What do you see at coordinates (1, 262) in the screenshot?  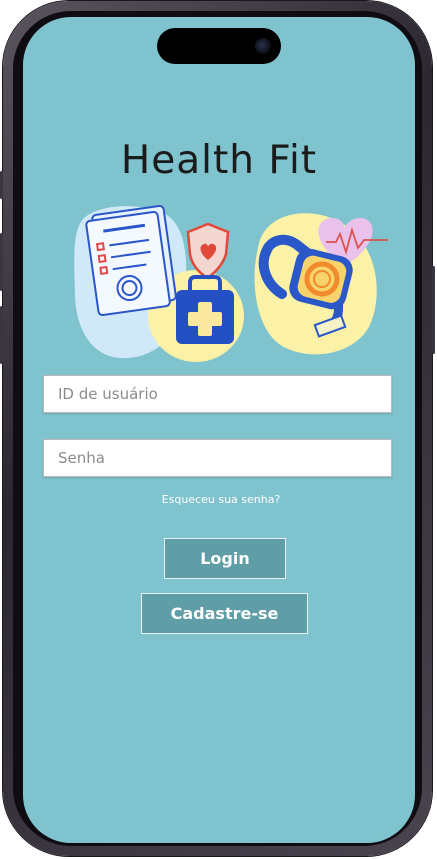 I see `volume-up-button` at bounding box center [1, 262].